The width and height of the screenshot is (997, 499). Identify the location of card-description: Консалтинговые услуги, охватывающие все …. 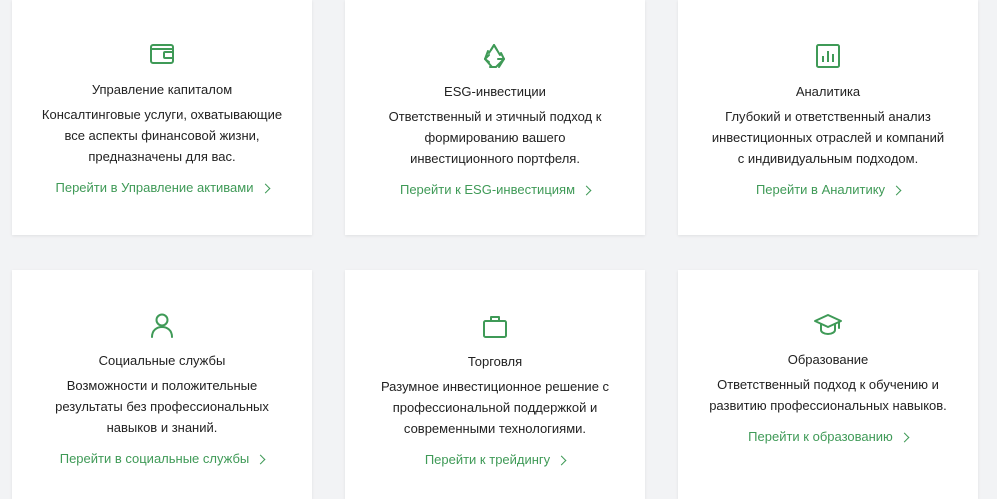
(162, 135).